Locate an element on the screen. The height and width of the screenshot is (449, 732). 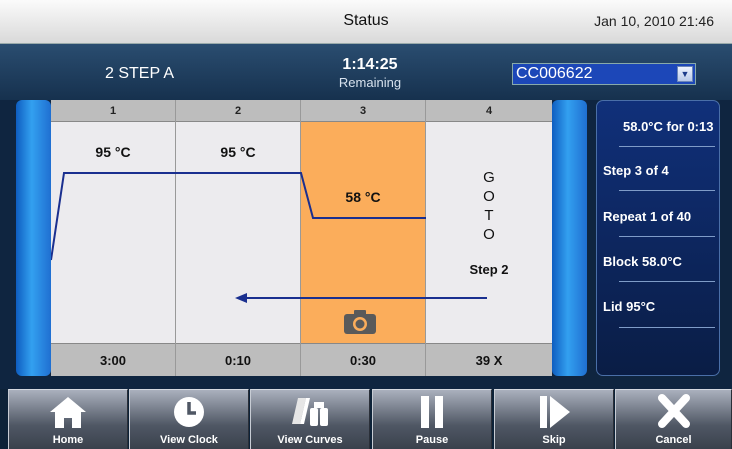
curves-icon is located at coordinates (310, 412).